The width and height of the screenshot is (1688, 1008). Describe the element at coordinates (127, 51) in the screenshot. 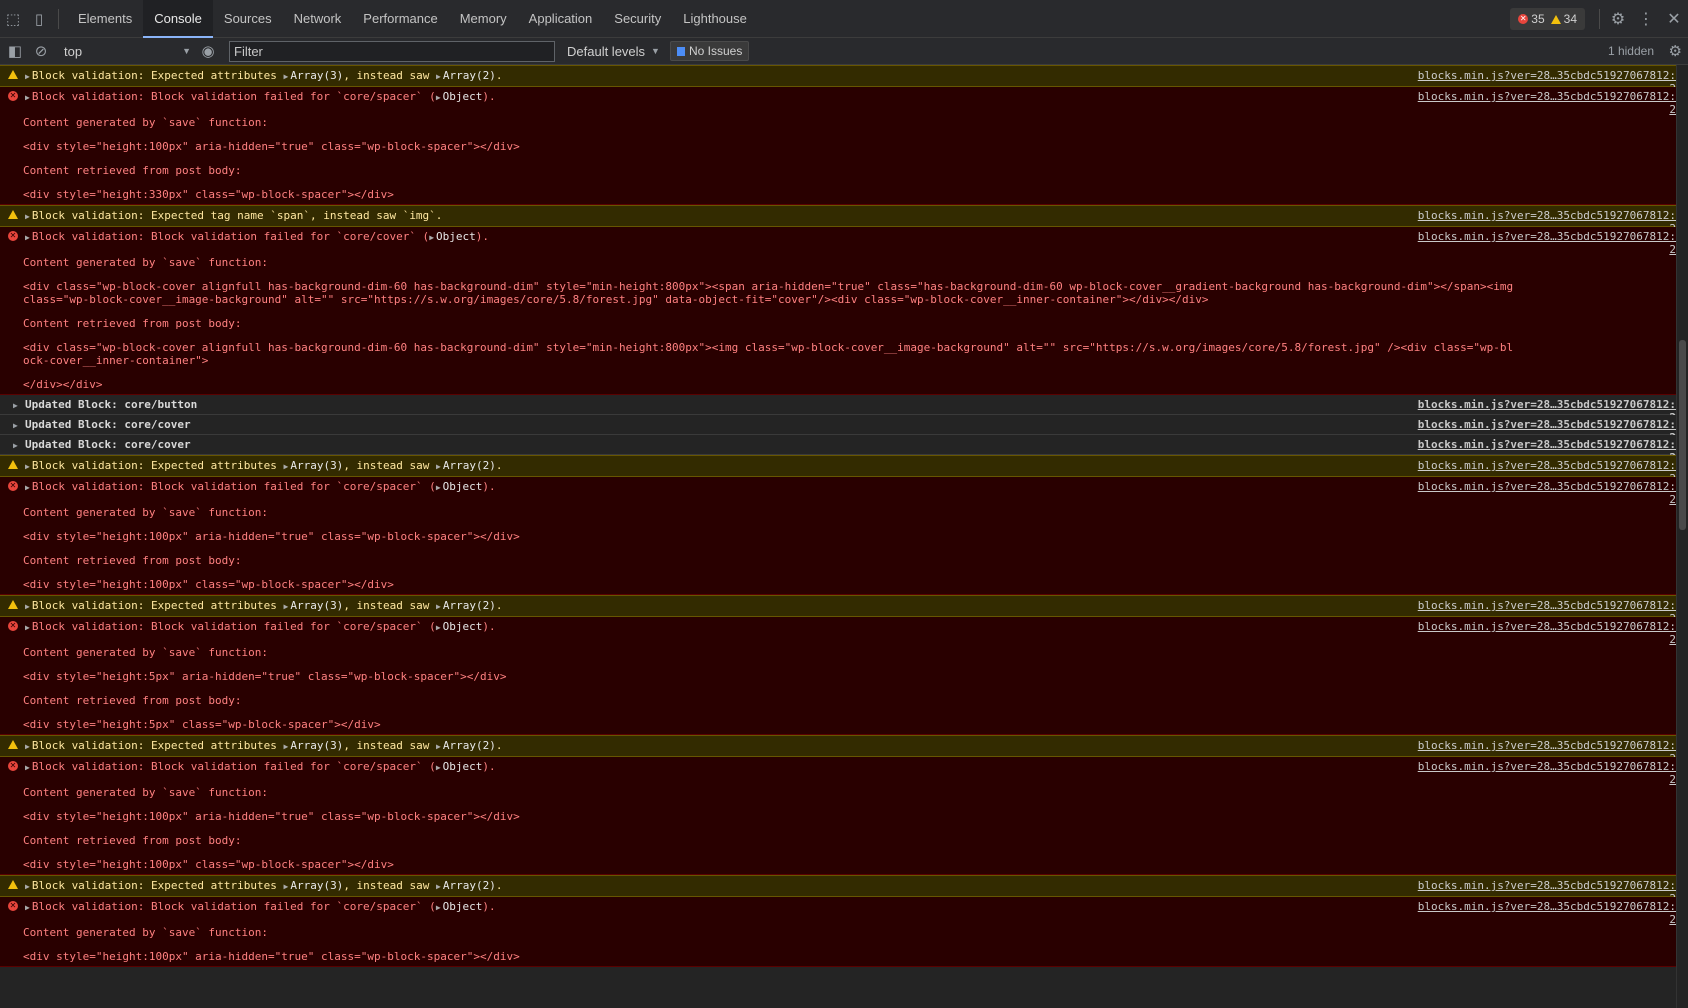

I see `context-selector: top ▼` at that location.